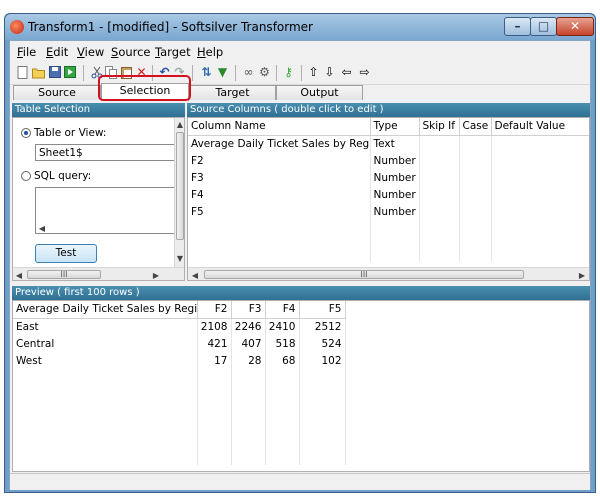  I want to click on table-or-view-field: Sheet1$, so click(105, 152).